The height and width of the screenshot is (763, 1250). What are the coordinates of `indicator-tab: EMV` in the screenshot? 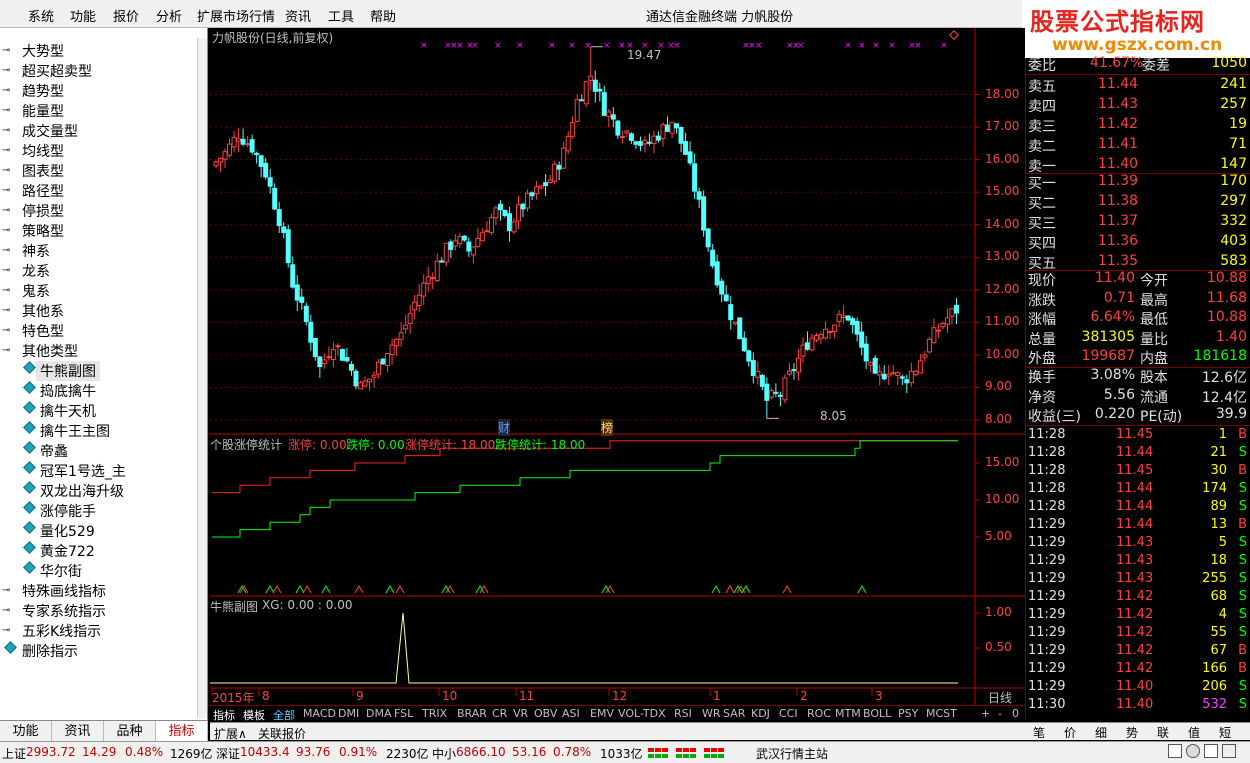 It's located at (602, 713).